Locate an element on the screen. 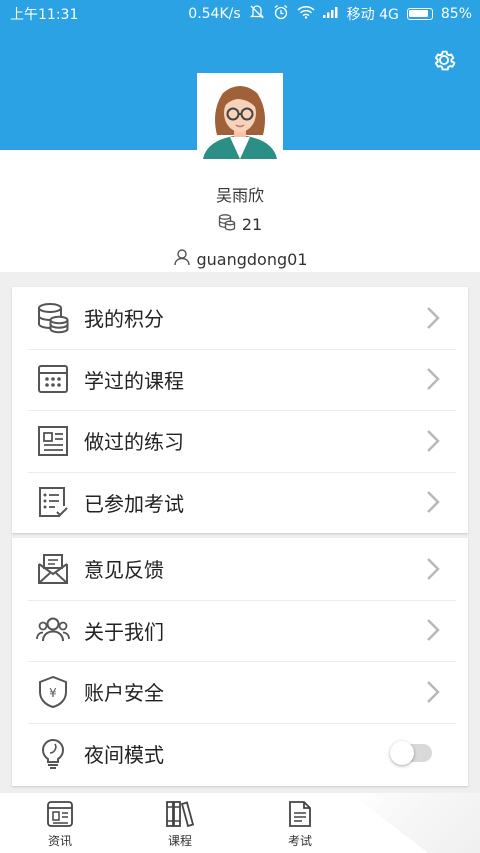  menu-label: 关于我们 is located at coordinates (124, 631).